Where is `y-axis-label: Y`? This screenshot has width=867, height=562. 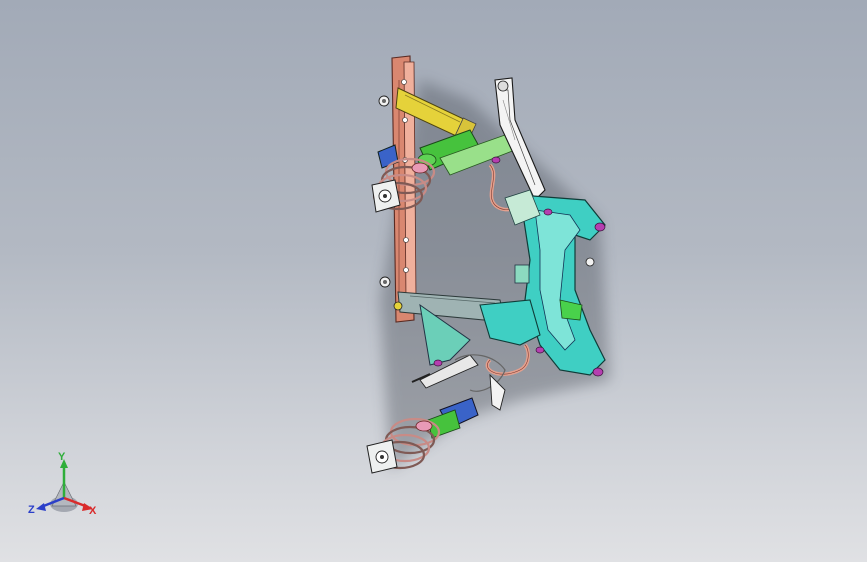
y-axis-label: Y is located at coordinates (62, 457).